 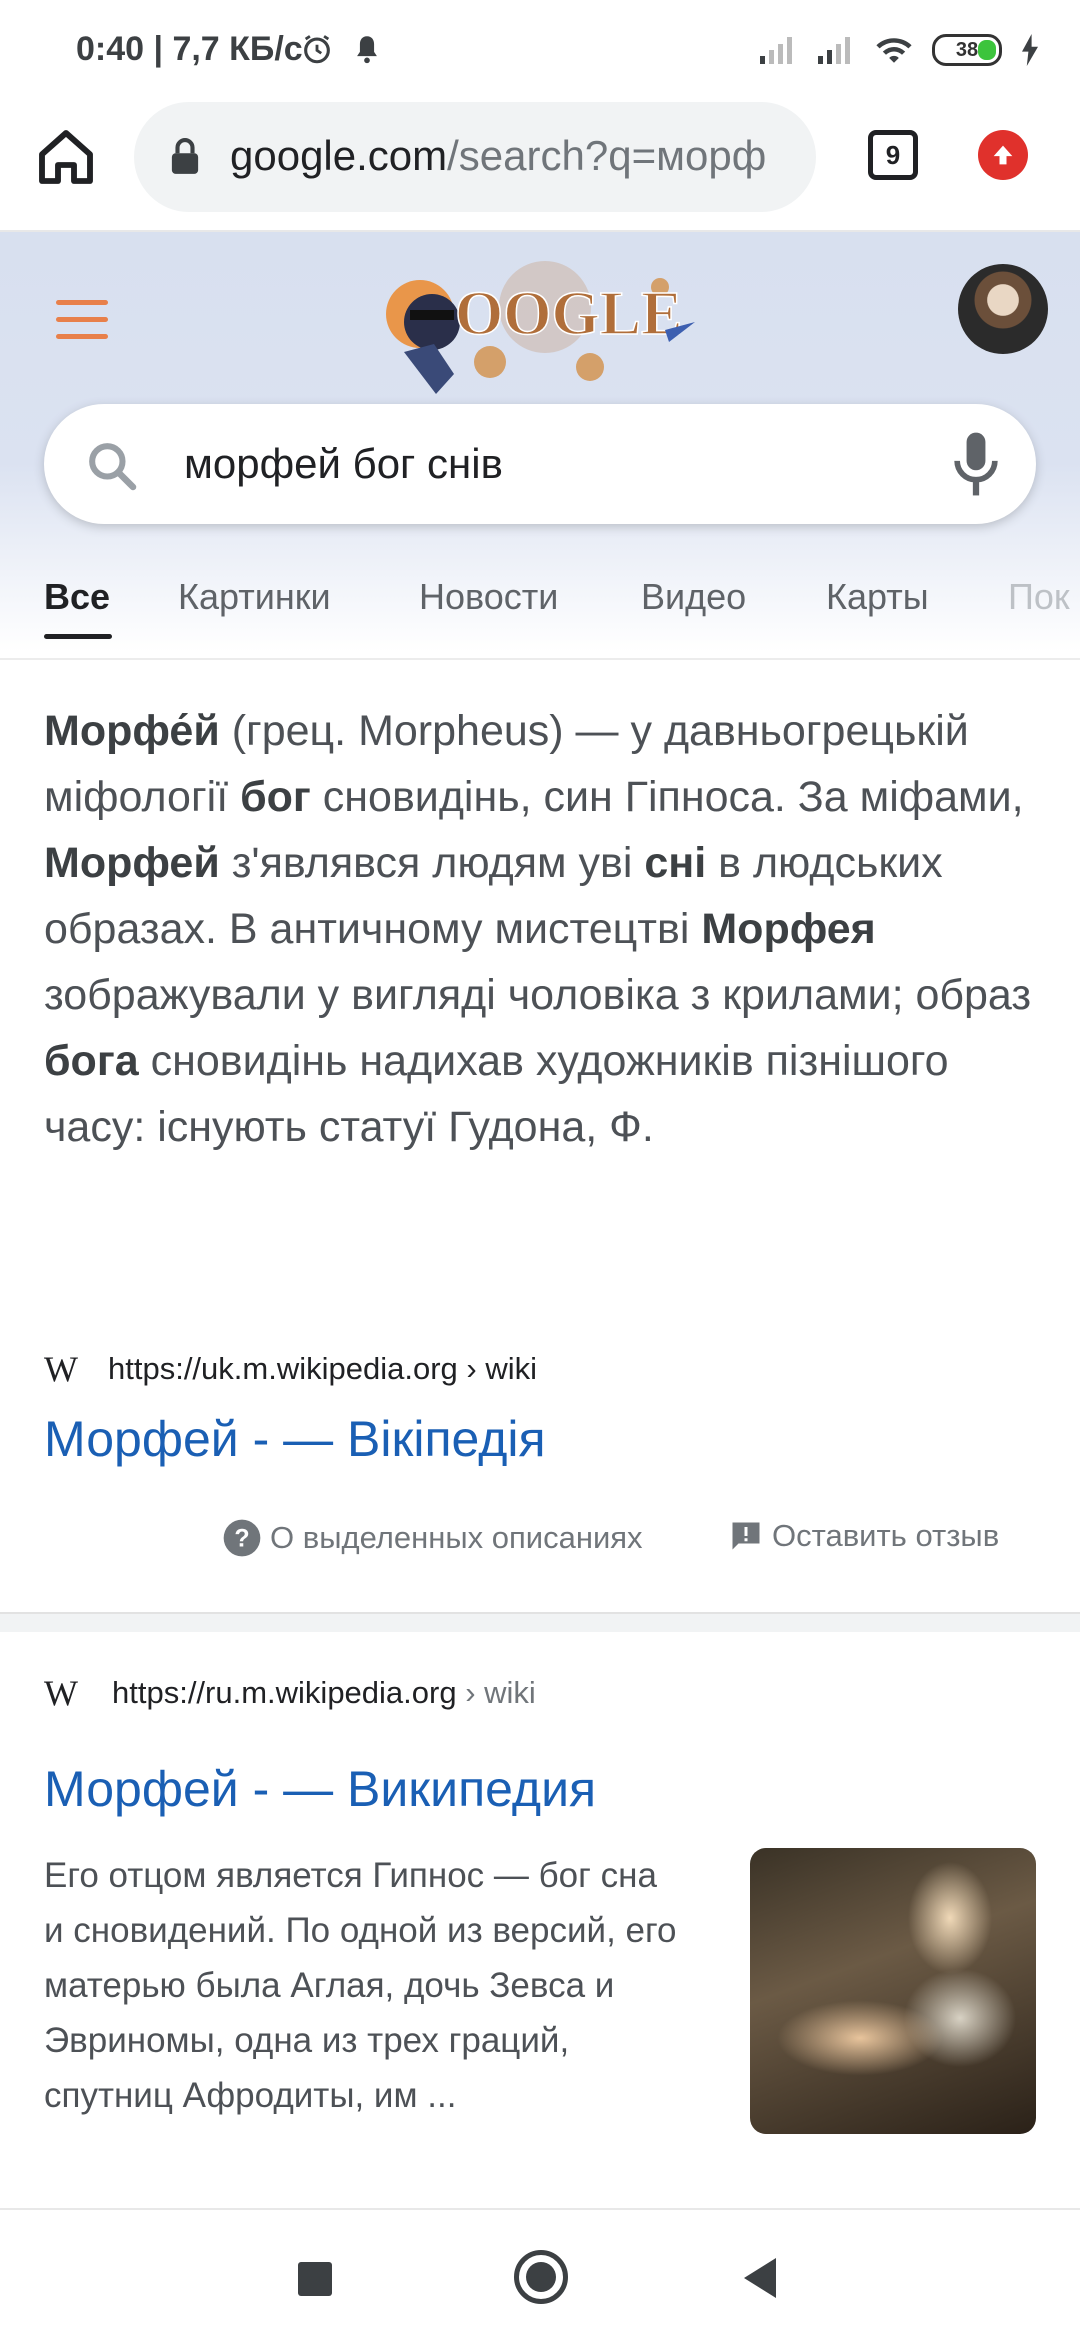 I want to click on address-bar: google.com/search?q=морф, so click(x=475, y=157).